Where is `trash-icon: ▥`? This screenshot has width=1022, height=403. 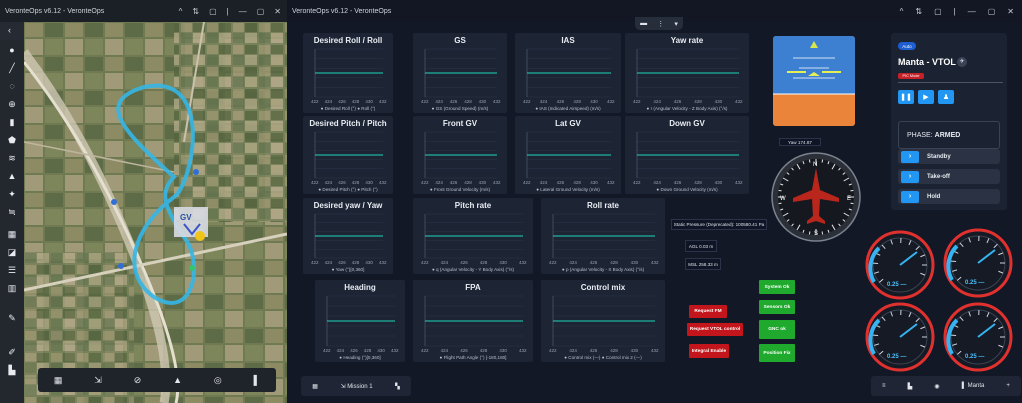
trash-icon: ▥ is located at coordinates (12, 288).